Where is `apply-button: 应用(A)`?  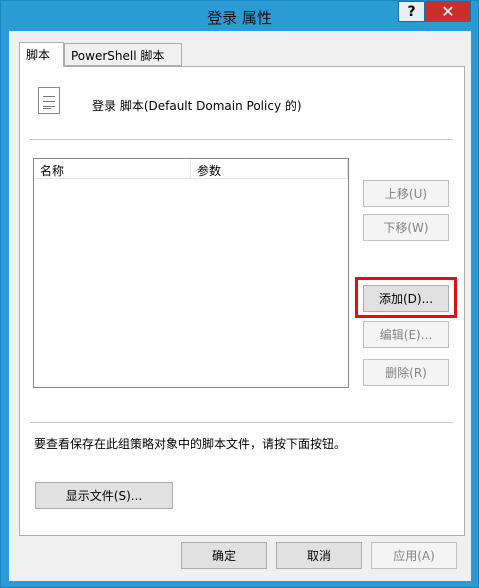 apply-button: 应用(A) is located at coordinates (414, 555).